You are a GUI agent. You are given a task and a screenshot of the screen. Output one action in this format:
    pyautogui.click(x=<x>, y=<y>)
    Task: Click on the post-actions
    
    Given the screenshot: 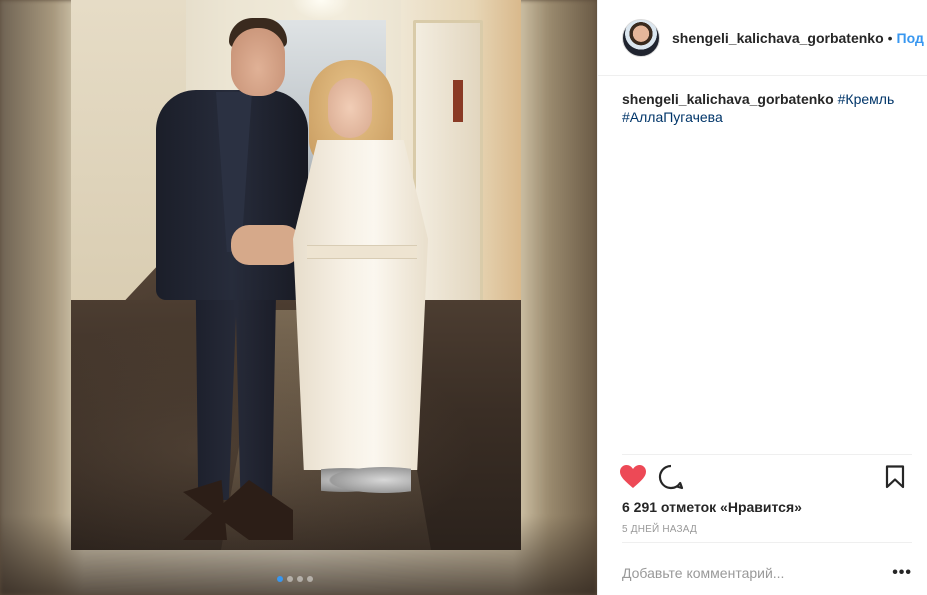 What is the action you would take?
    pyautogui.click(x=766, y=478)
    